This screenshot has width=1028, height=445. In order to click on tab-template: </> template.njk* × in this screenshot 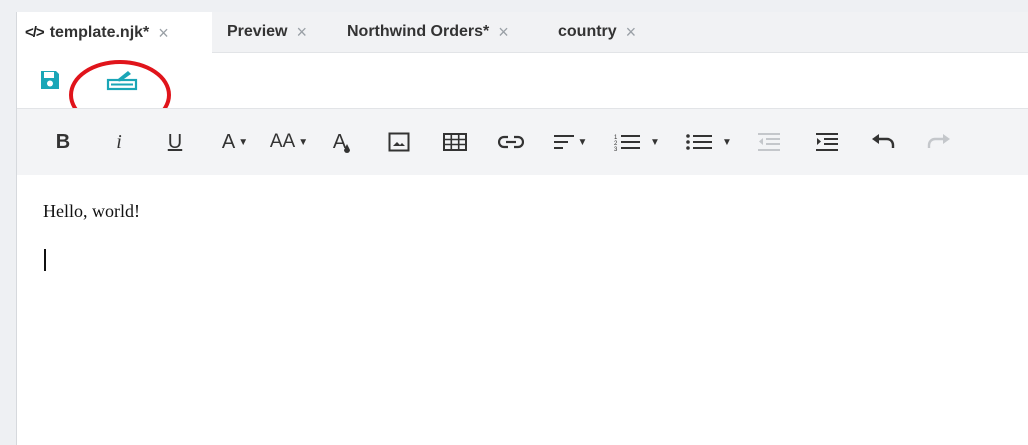, I will do `click(114, 32)`.